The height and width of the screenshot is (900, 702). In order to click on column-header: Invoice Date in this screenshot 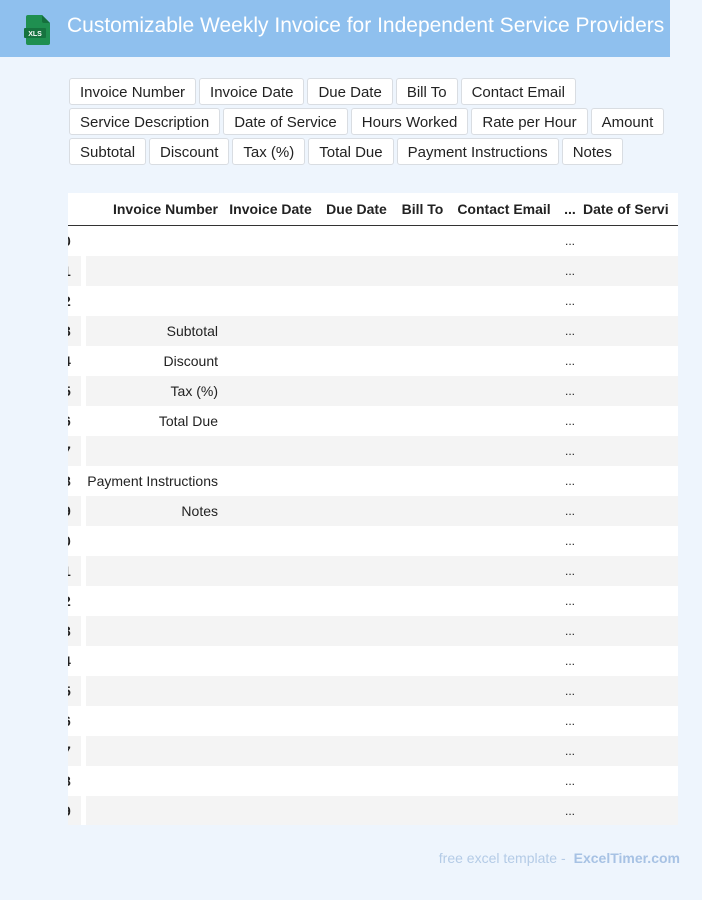, I will do `click(270, 209)`.